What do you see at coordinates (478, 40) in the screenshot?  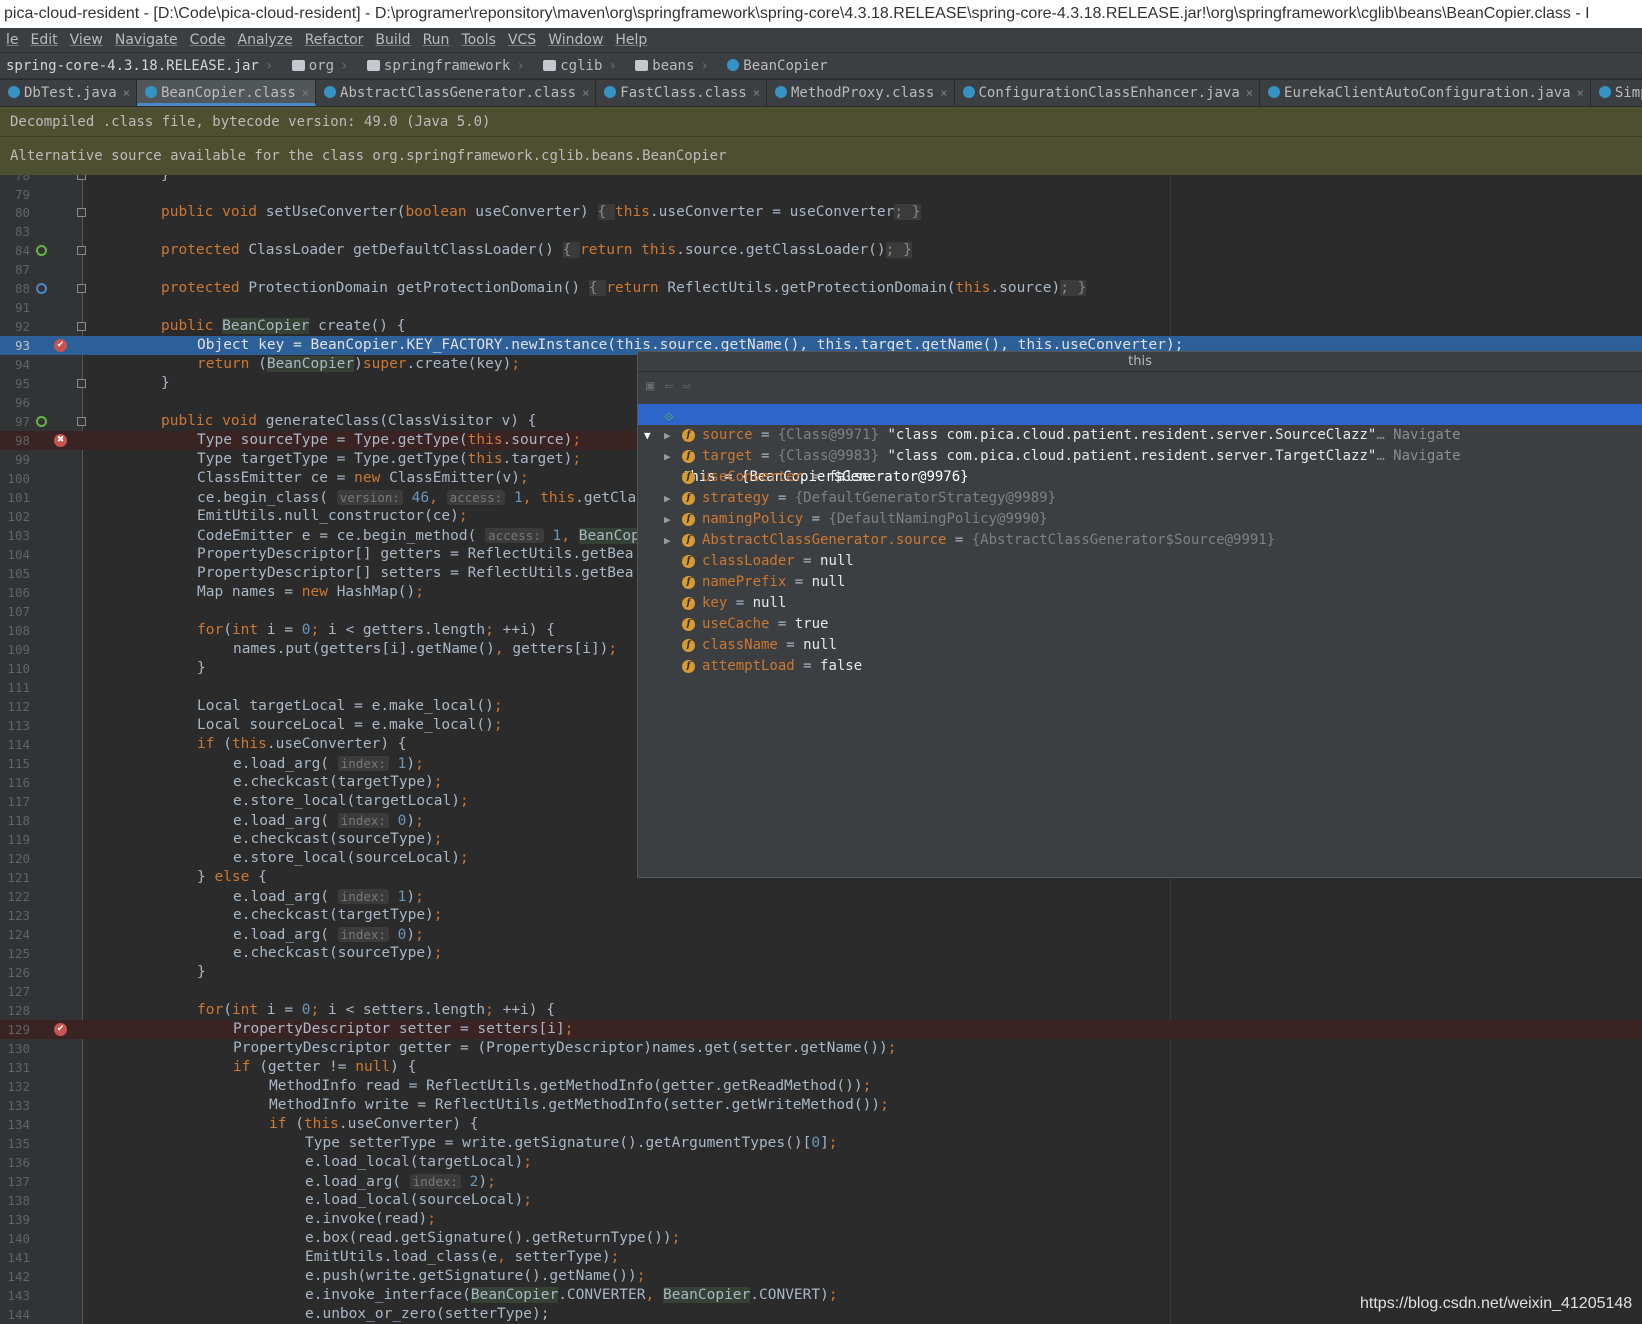 I see `menu-tools: Tools` at bounding box center [478, 40].